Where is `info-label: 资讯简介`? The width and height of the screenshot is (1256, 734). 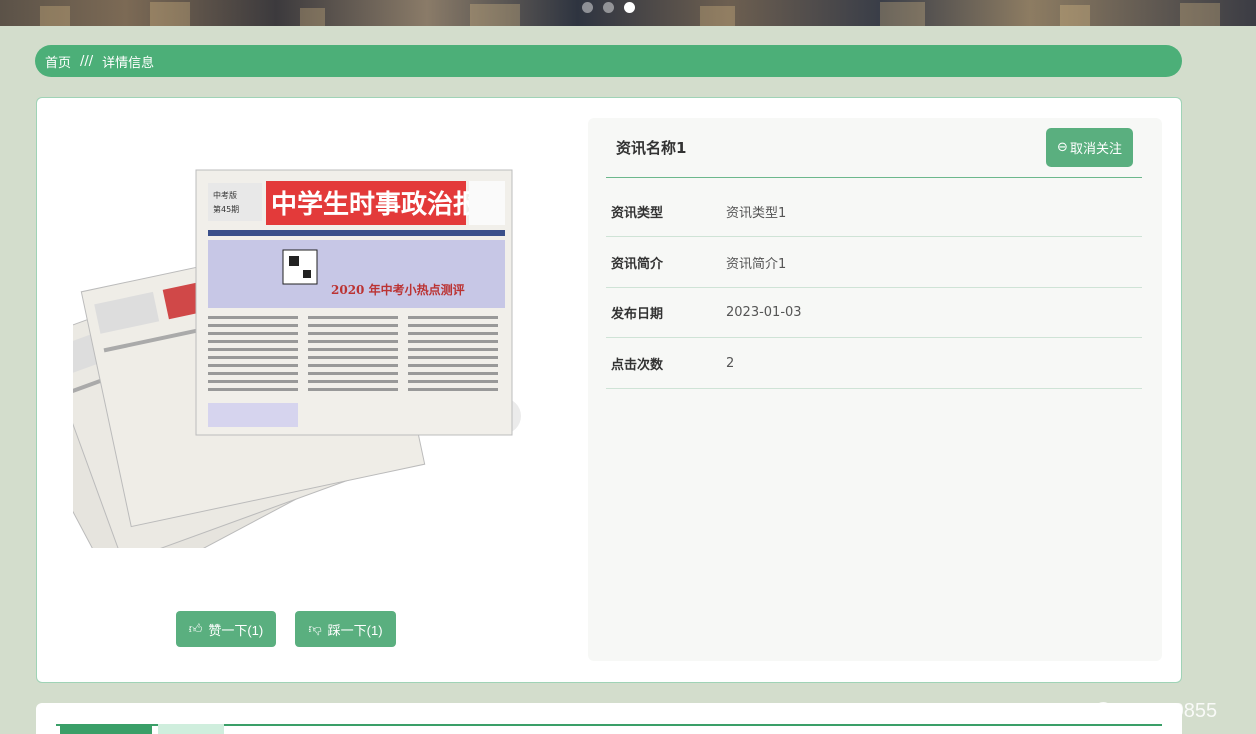
info-label: 资讯简介 is located at coordinates (637, 264).